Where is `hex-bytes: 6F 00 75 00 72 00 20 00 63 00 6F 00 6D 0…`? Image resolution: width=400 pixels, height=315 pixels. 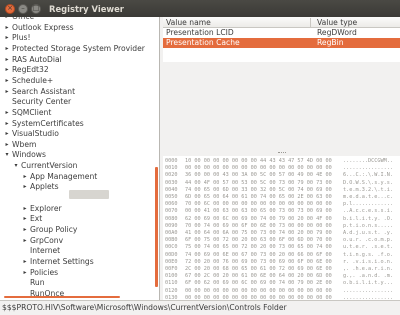 hex-bytes: 6F 00 75 00 72 00 20 00 63 00 6F 00 6D 0… is located at coordinates (258, 240).